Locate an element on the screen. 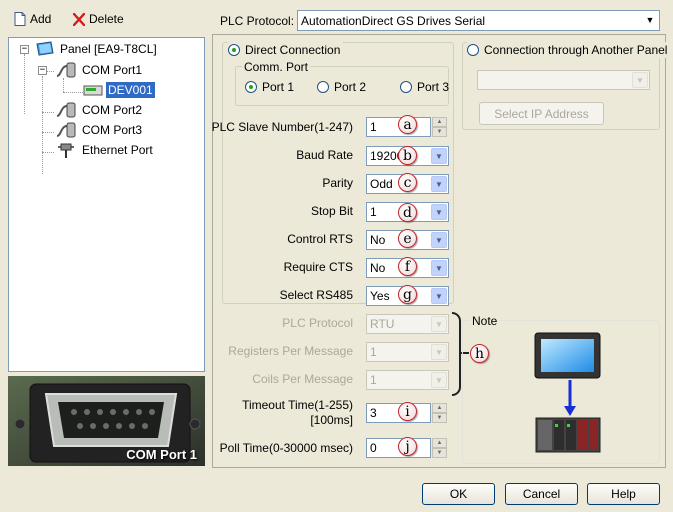  callout-j-badge: j is located at coordinates (407, 446).